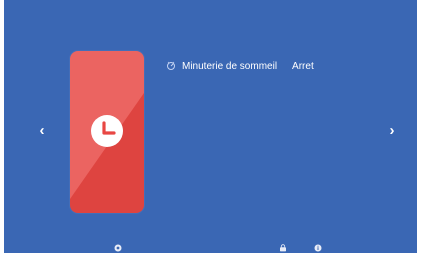 Image resolution: width=421 pixels, height=257 pixels. I want to click on clock-icon, so click(107, 131).